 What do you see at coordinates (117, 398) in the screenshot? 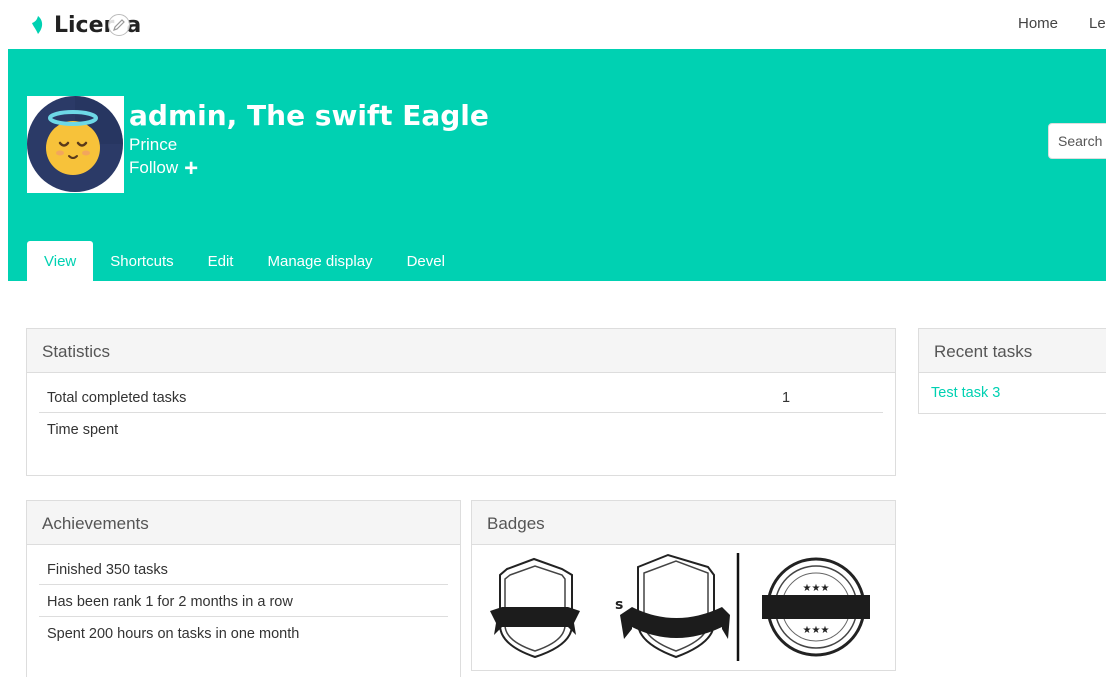
I see `stat-label: Total completed tasks` at bounding box center [117, 398].